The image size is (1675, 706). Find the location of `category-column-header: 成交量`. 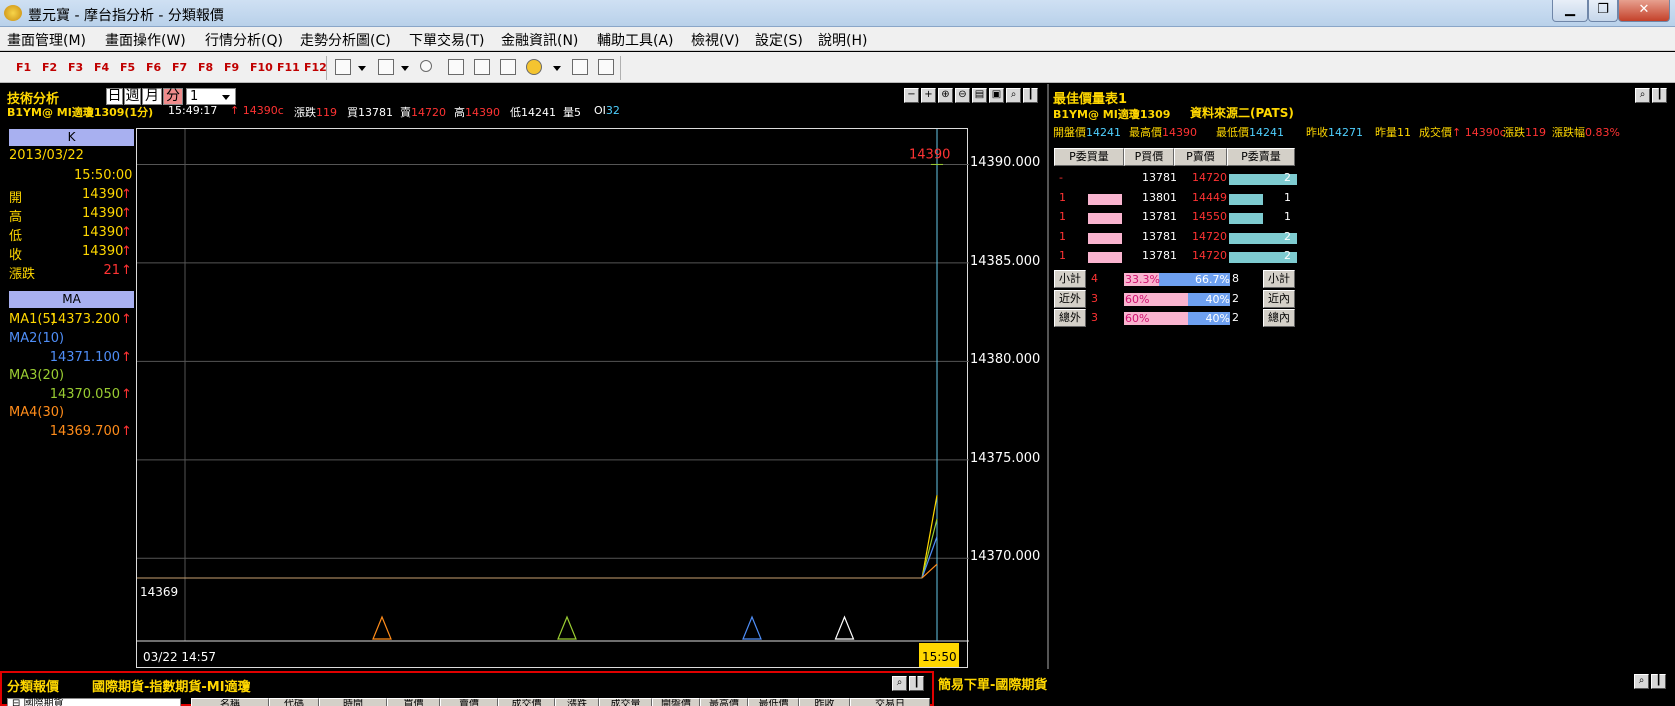

category-column-header: 成交量 is located at coordinates (625, 702).